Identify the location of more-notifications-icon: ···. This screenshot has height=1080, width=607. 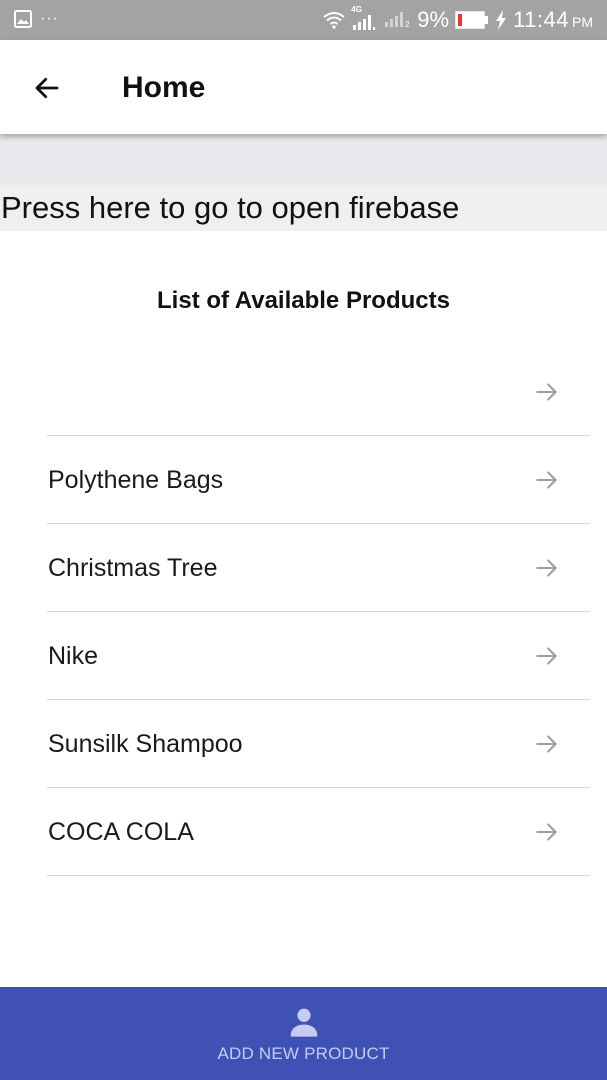
(49, 18).